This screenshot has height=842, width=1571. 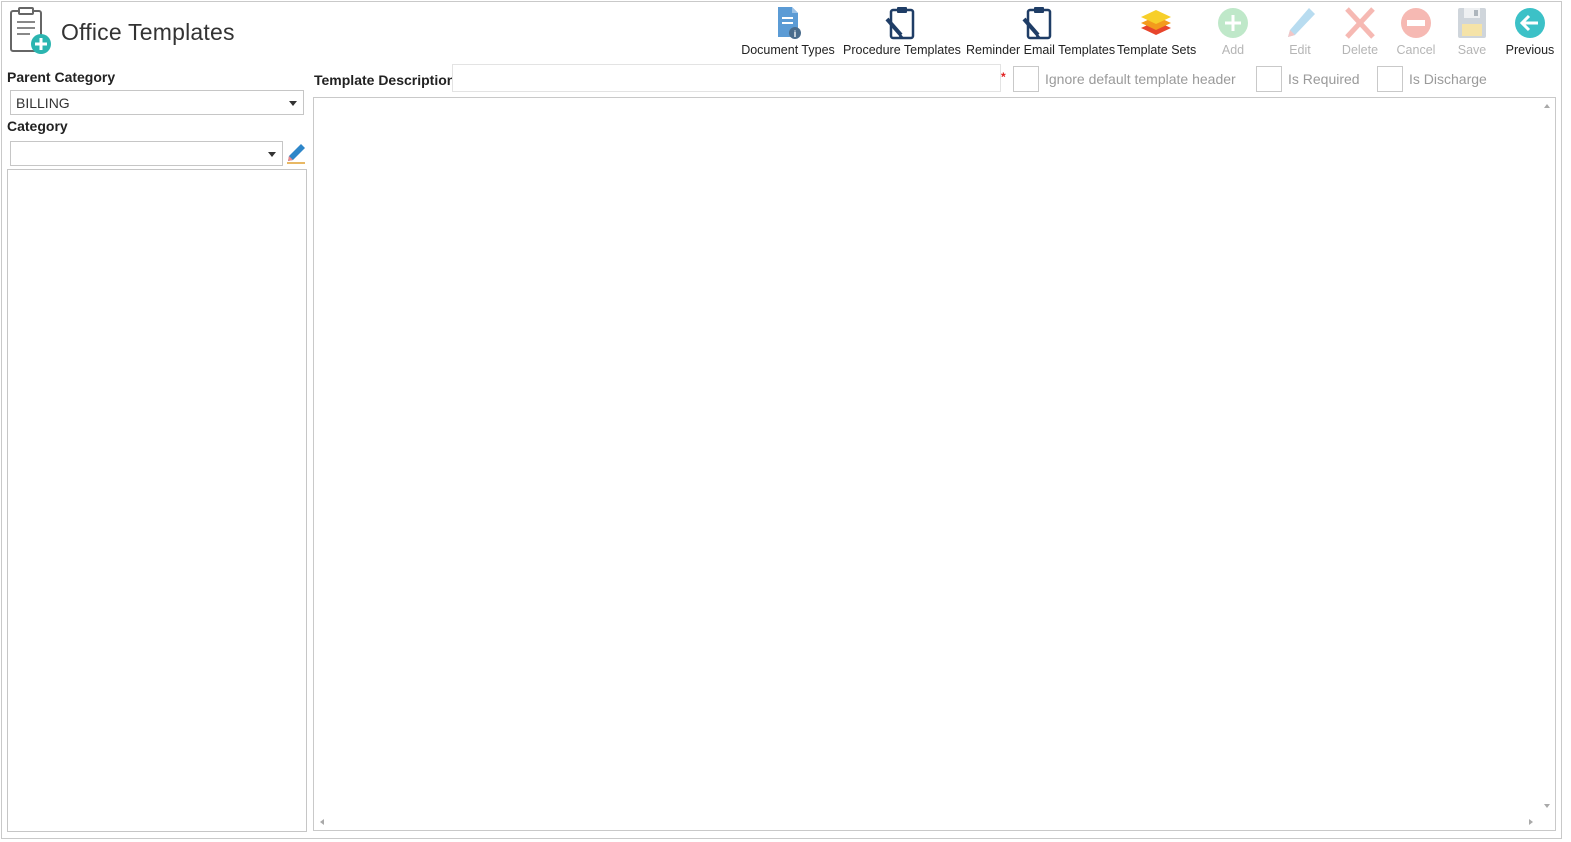 What do you see at coordinates (1360, 50) in the screenshot?
I see `delete-label: Delete` at bounding box center [1360, 50].